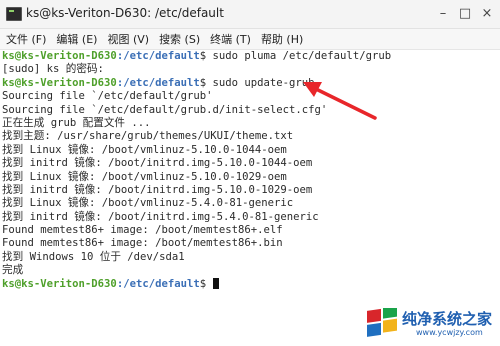  I want to click on watermark-text: 纯净系统之家, so click(447, 319).